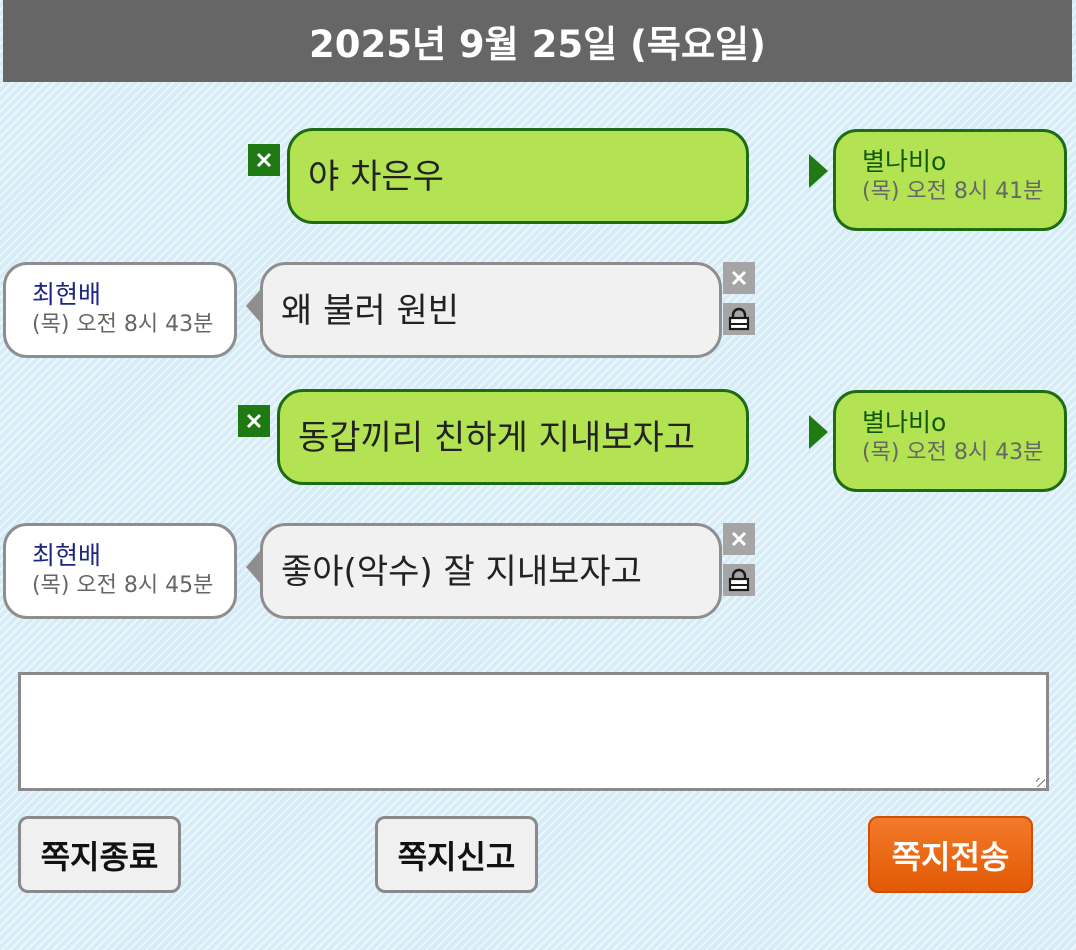  Describe the element at coordinates (537, 44) in the screenshot. I see `date-title: 2025년 9월 25일 (목요일)` at that location.